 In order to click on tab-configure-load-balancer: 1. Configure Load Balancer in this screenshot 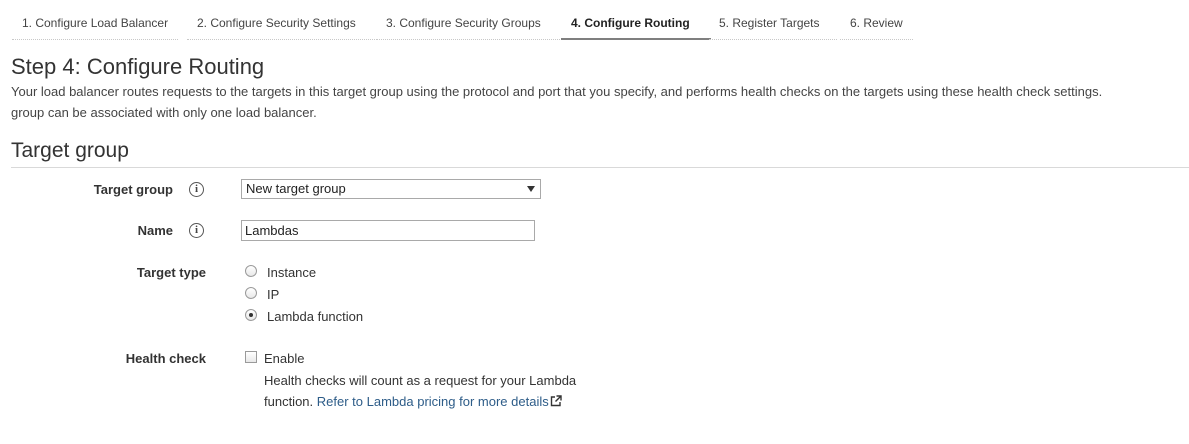, I will do `click(95, 24)`.